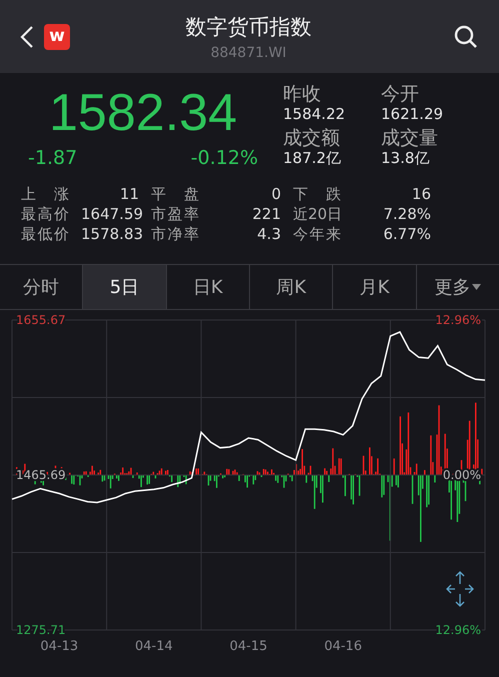  What do you see at coordinates (410, 138) in the screenshot?
I see `detail-label: 成交量` at bounding box center [410, 138].